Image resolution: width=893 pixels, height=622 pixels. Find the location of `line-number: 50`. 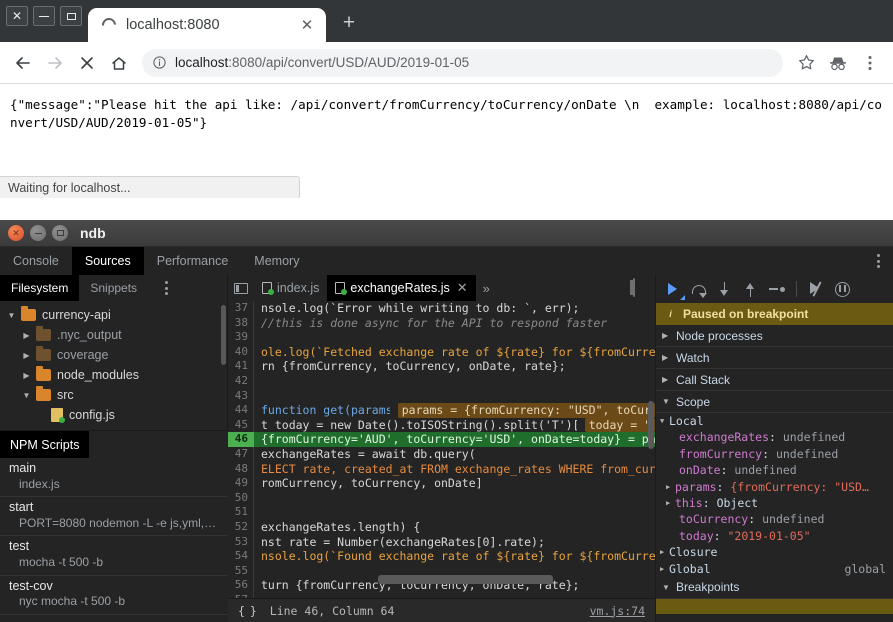

line-number: 50 is located at coordinates (241, 498).